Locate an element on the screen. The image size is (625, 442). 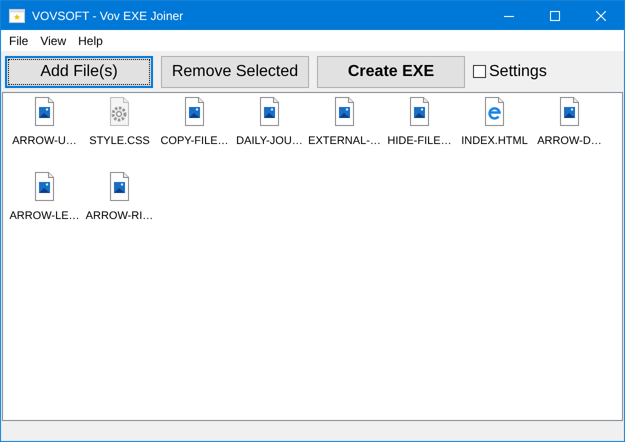
maximize-icon is located at coordinates (555, 15).